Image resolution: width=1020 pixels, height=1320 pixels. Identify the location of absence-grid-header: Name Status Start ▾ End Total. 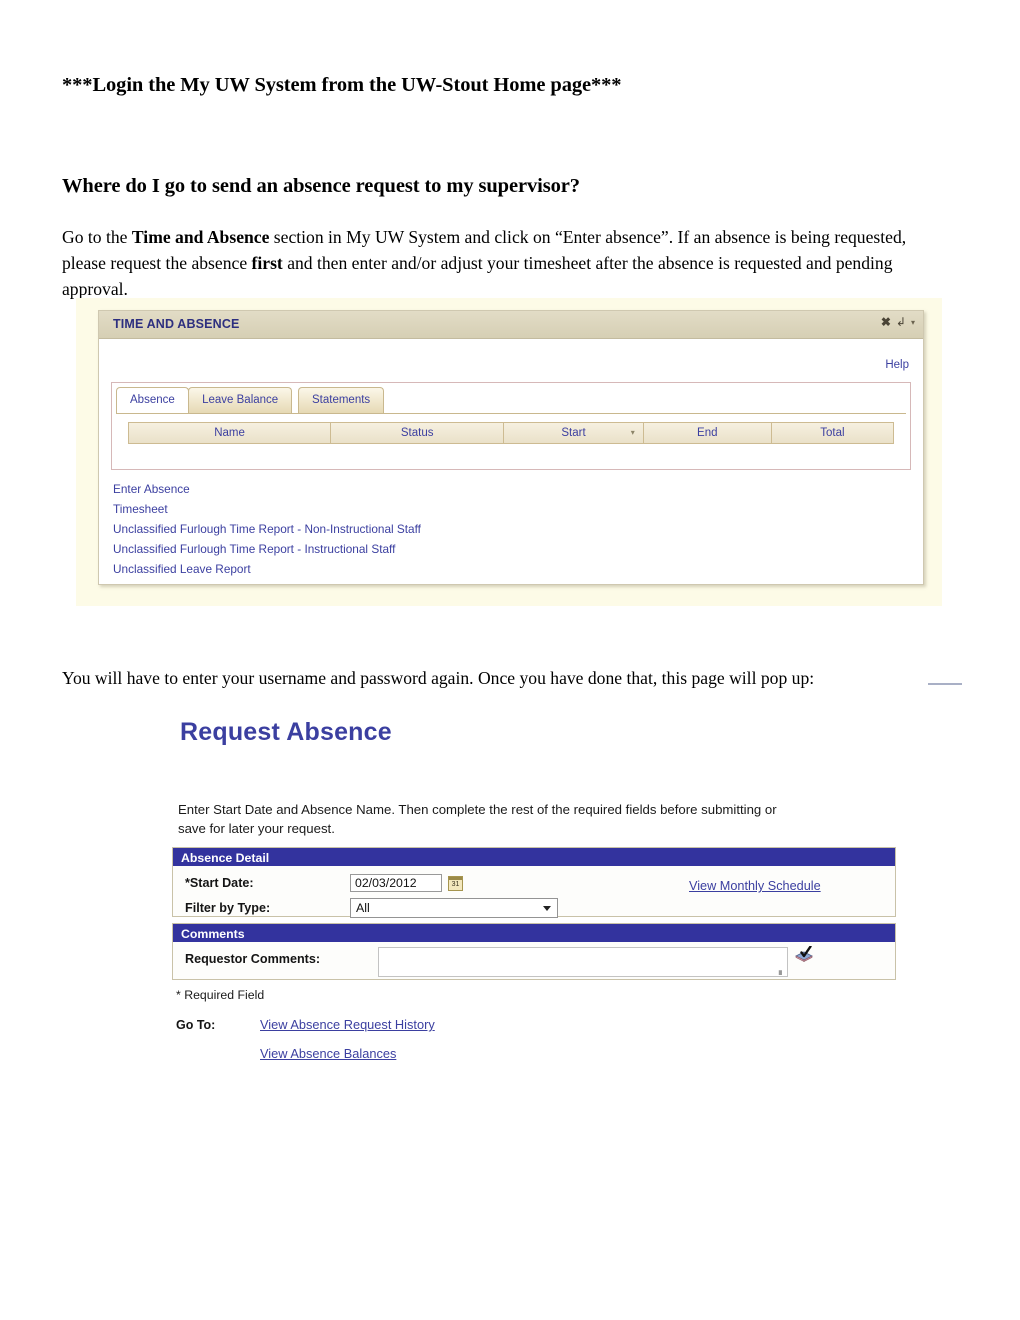
(511, 433).